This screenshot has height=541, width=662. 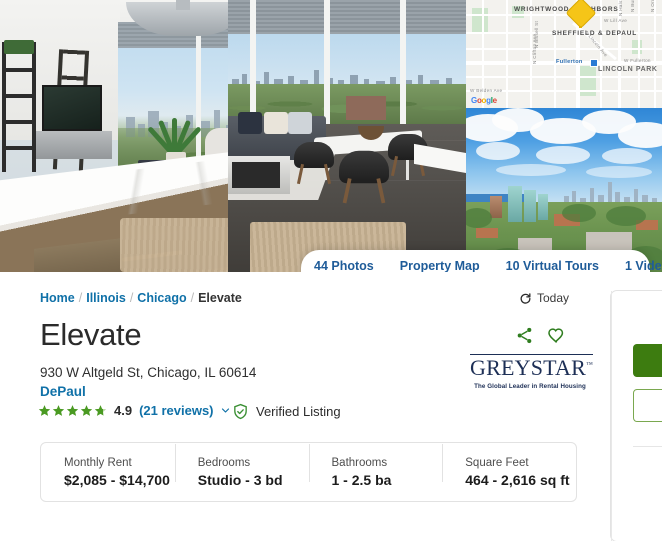 I want to click on transit-station-icon, so click(x=594, y=63).